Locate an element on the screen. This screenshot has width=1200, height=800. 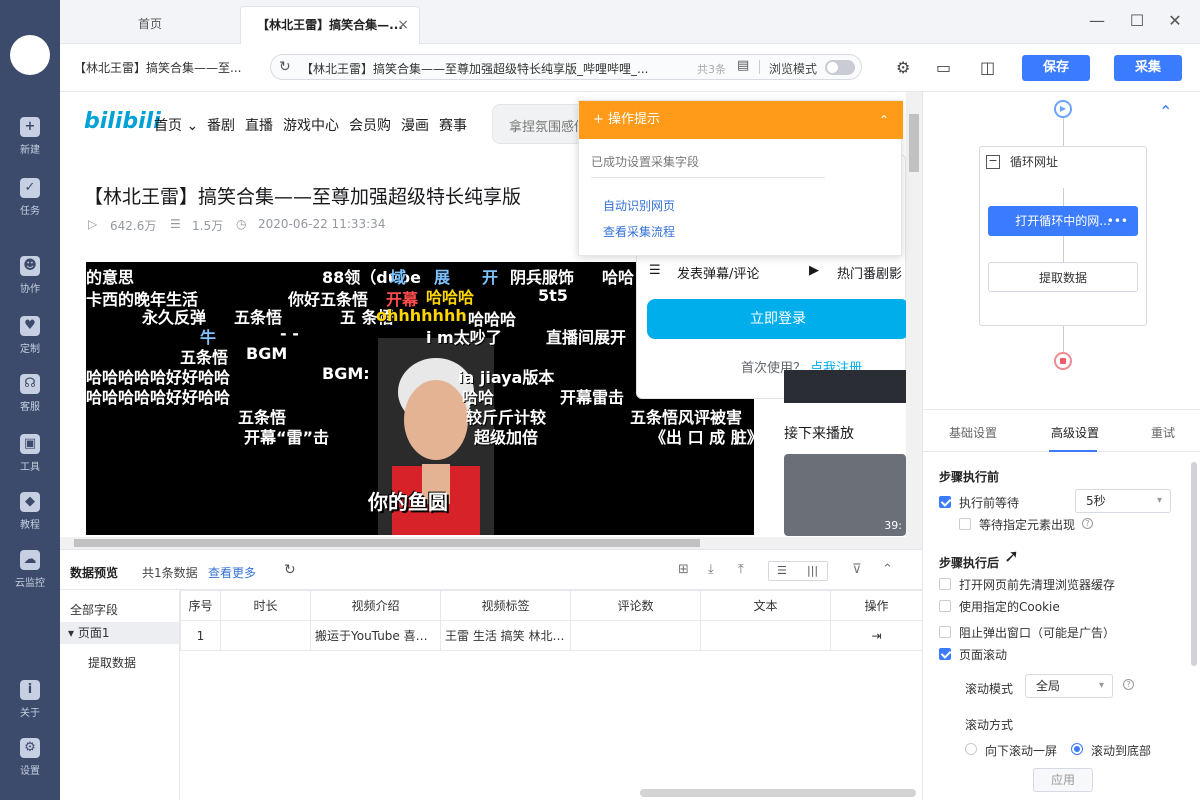
sidebar-item-custom: ♥ 定制 is located at coordinates (30, 341).